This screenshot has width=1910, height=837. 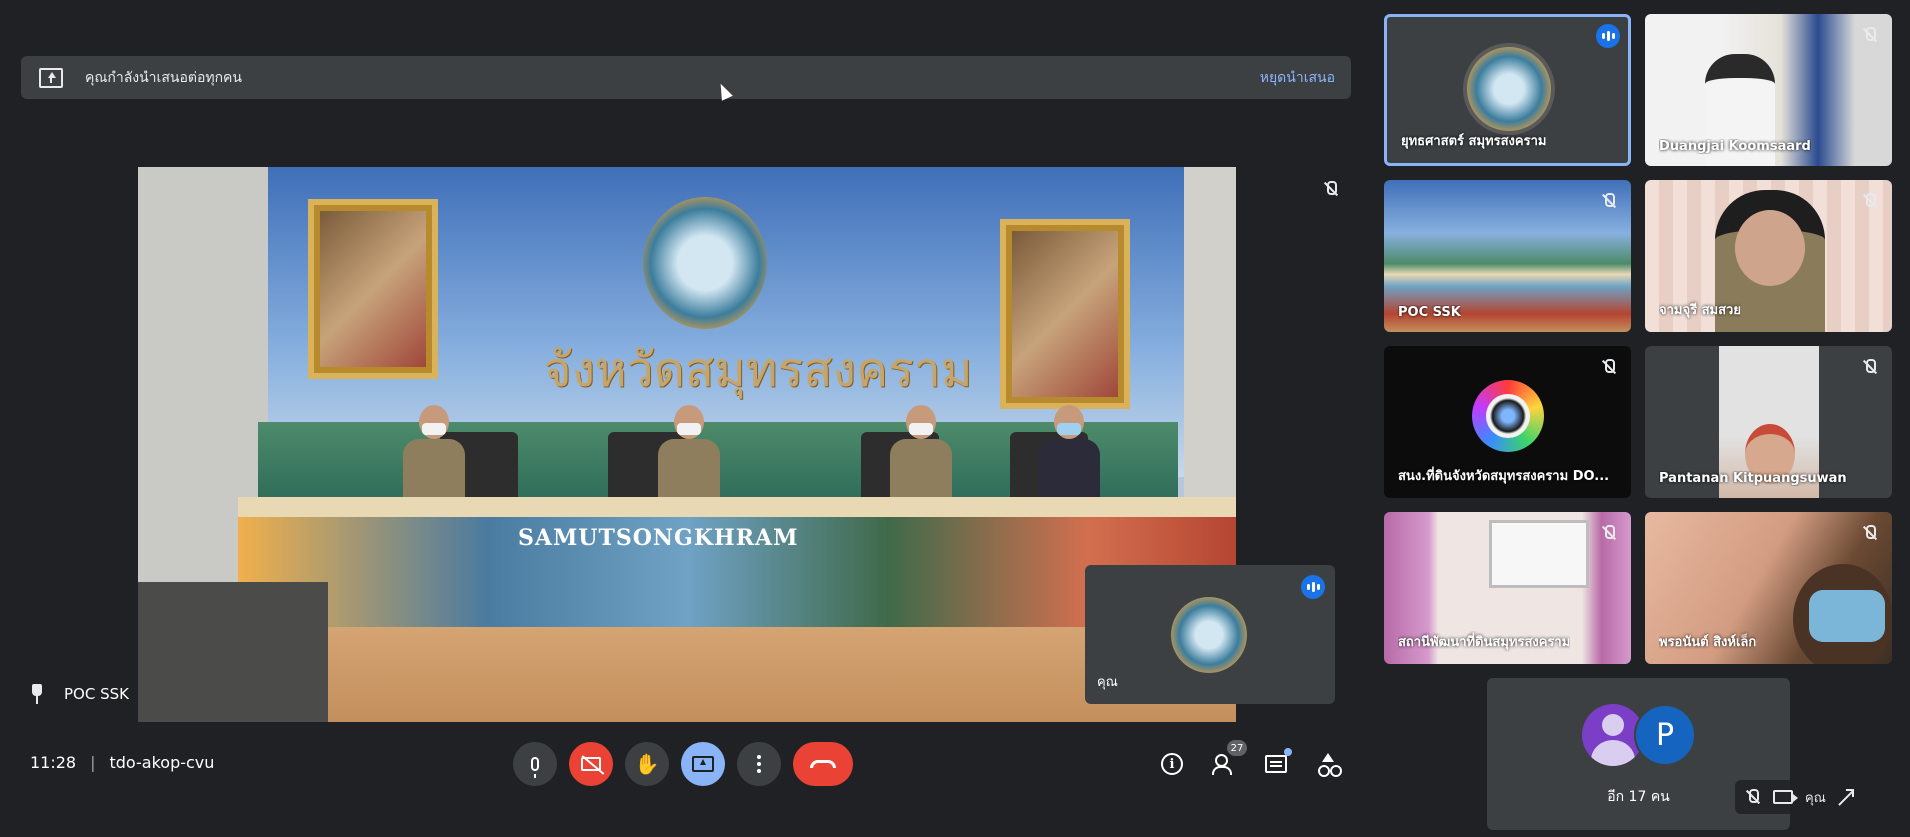 I want to click on participant-avatar: P, so click(x=1665, y=735).